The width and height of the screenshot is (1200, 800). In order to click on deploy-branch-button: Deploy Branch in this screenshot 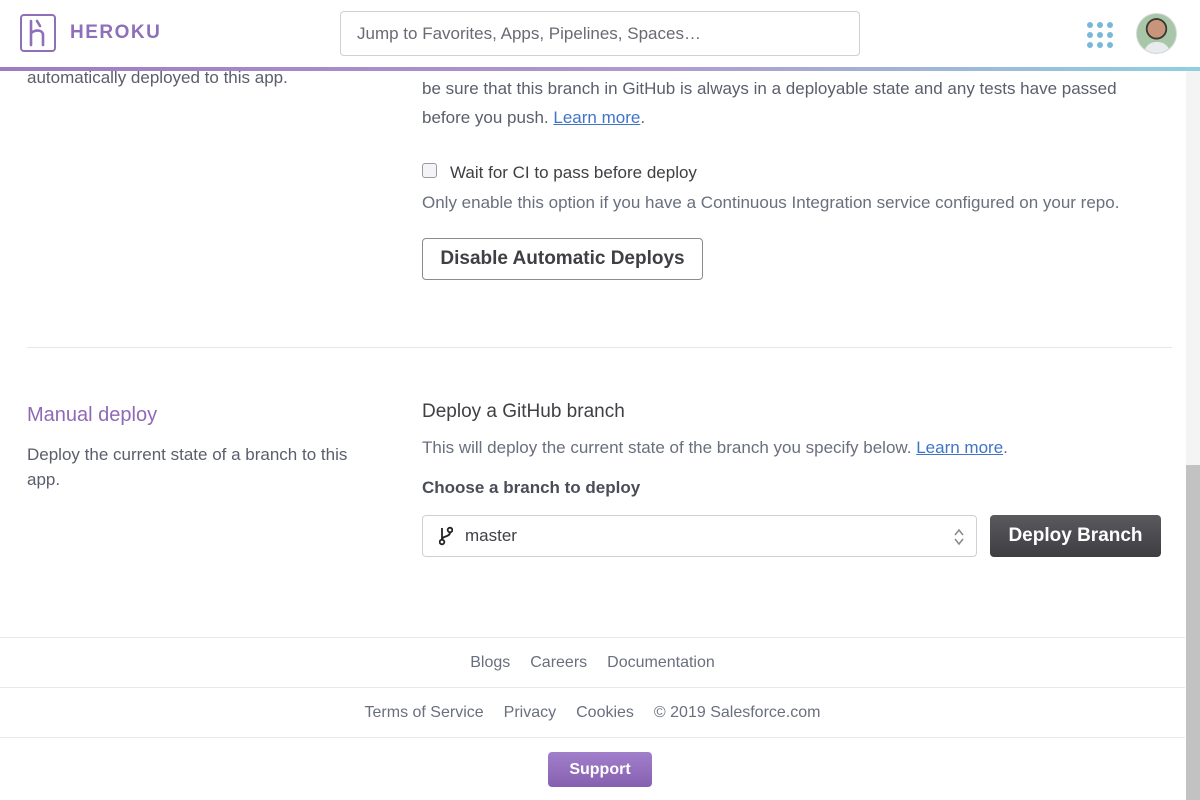, I will do `click(1075, 536)`.